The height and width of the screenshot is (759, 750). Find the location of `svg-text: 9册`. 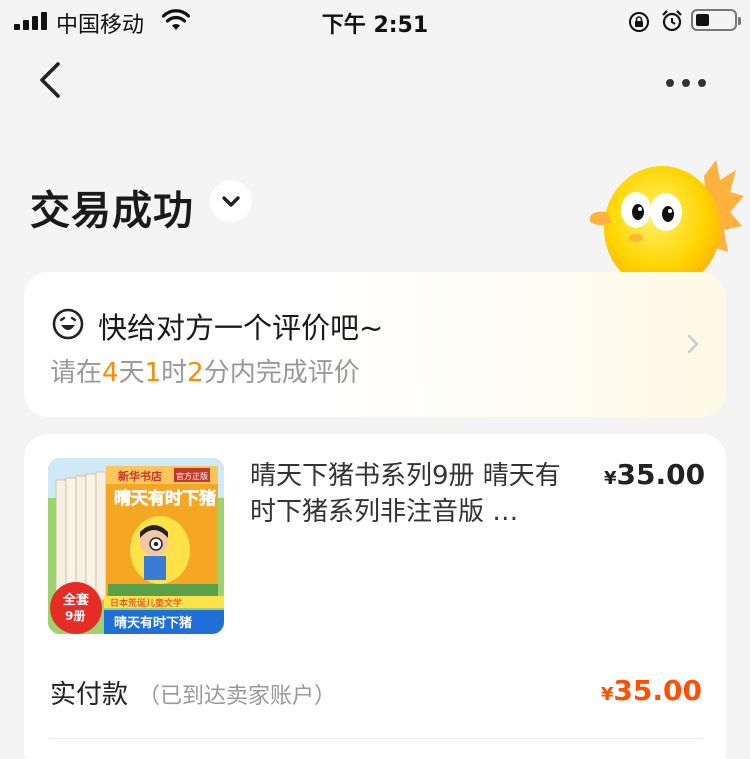

svg-text: 9册 is located at coordinates (75, 616).